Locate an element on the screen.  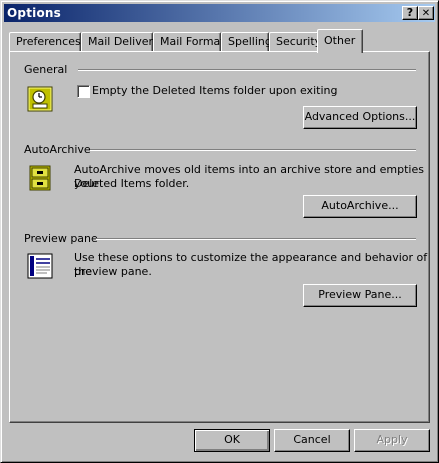
preview-pane-icon is located at coordinates (40, 266).